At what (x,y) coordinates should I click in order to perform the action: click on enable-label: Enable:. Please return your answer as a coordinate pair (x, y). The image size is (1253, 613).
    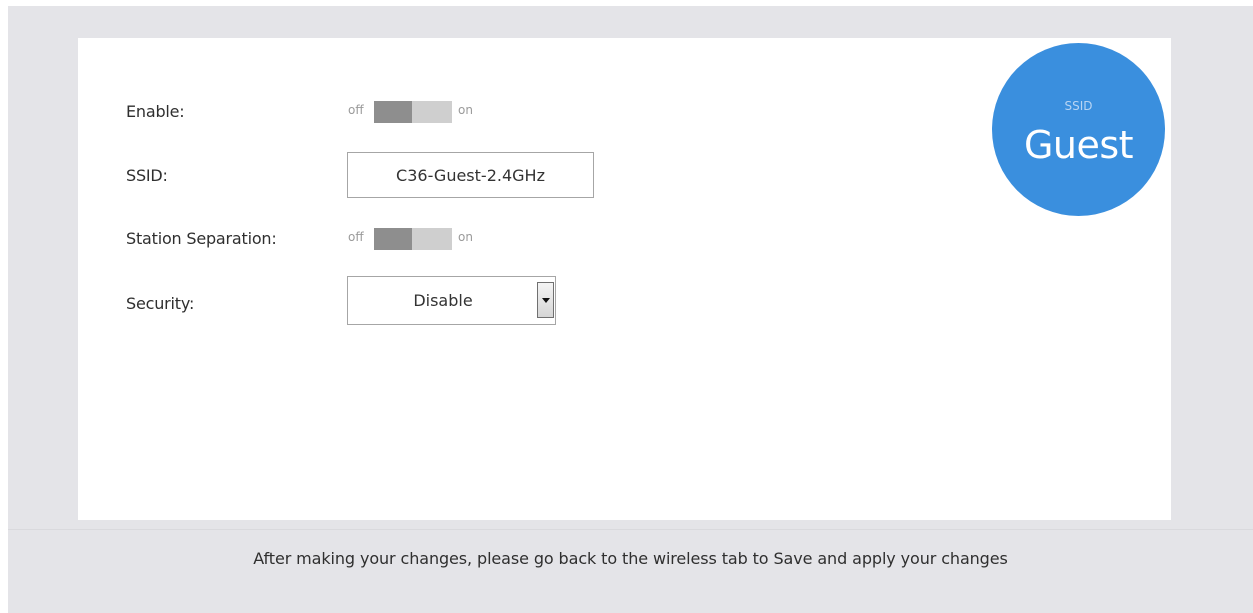
    Looking at the image, I should click on (155, 111).